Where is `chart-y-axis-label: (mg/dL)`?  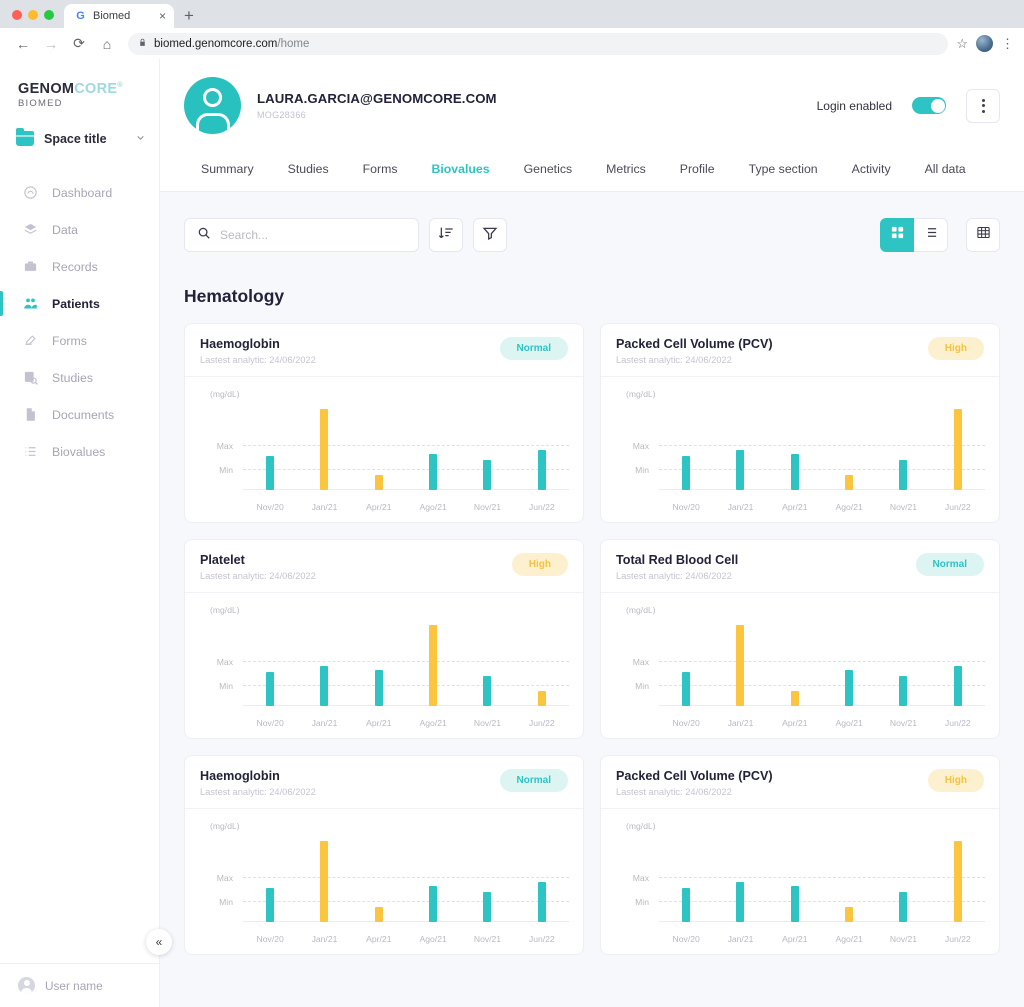
chart-y-axis-label: (mg/dL) is located at coordinates (225, 826).